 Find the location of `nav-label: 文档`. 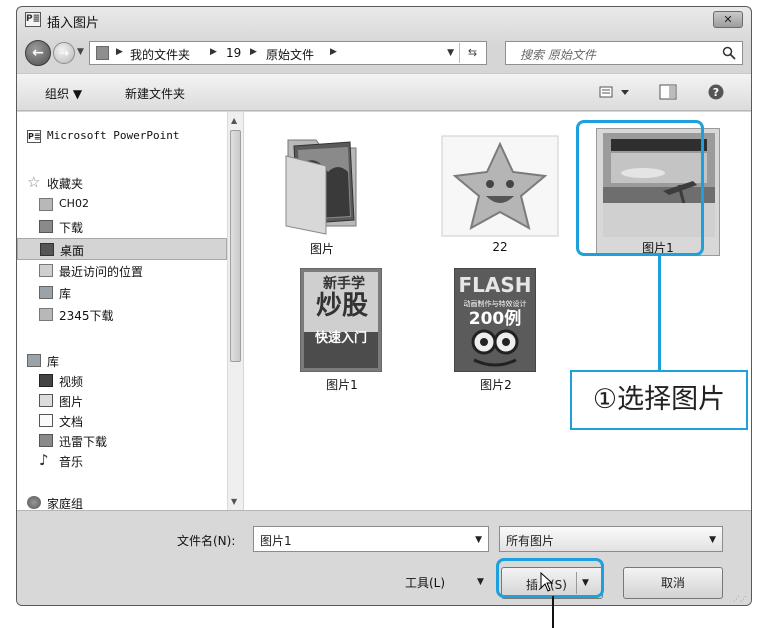

nav-label: 文档 is located at coordinates (71, 422).